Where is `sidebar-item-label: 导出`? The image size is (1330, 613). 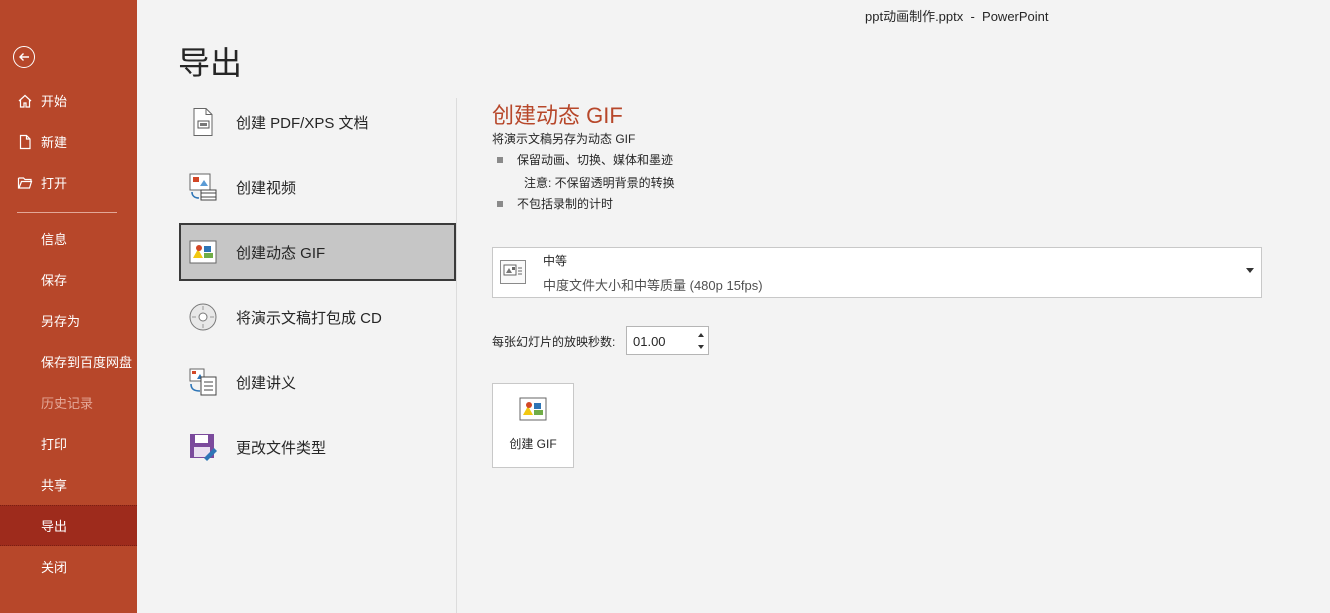
sidebar-item-label: 导出 is located at coordinates (54, 526).